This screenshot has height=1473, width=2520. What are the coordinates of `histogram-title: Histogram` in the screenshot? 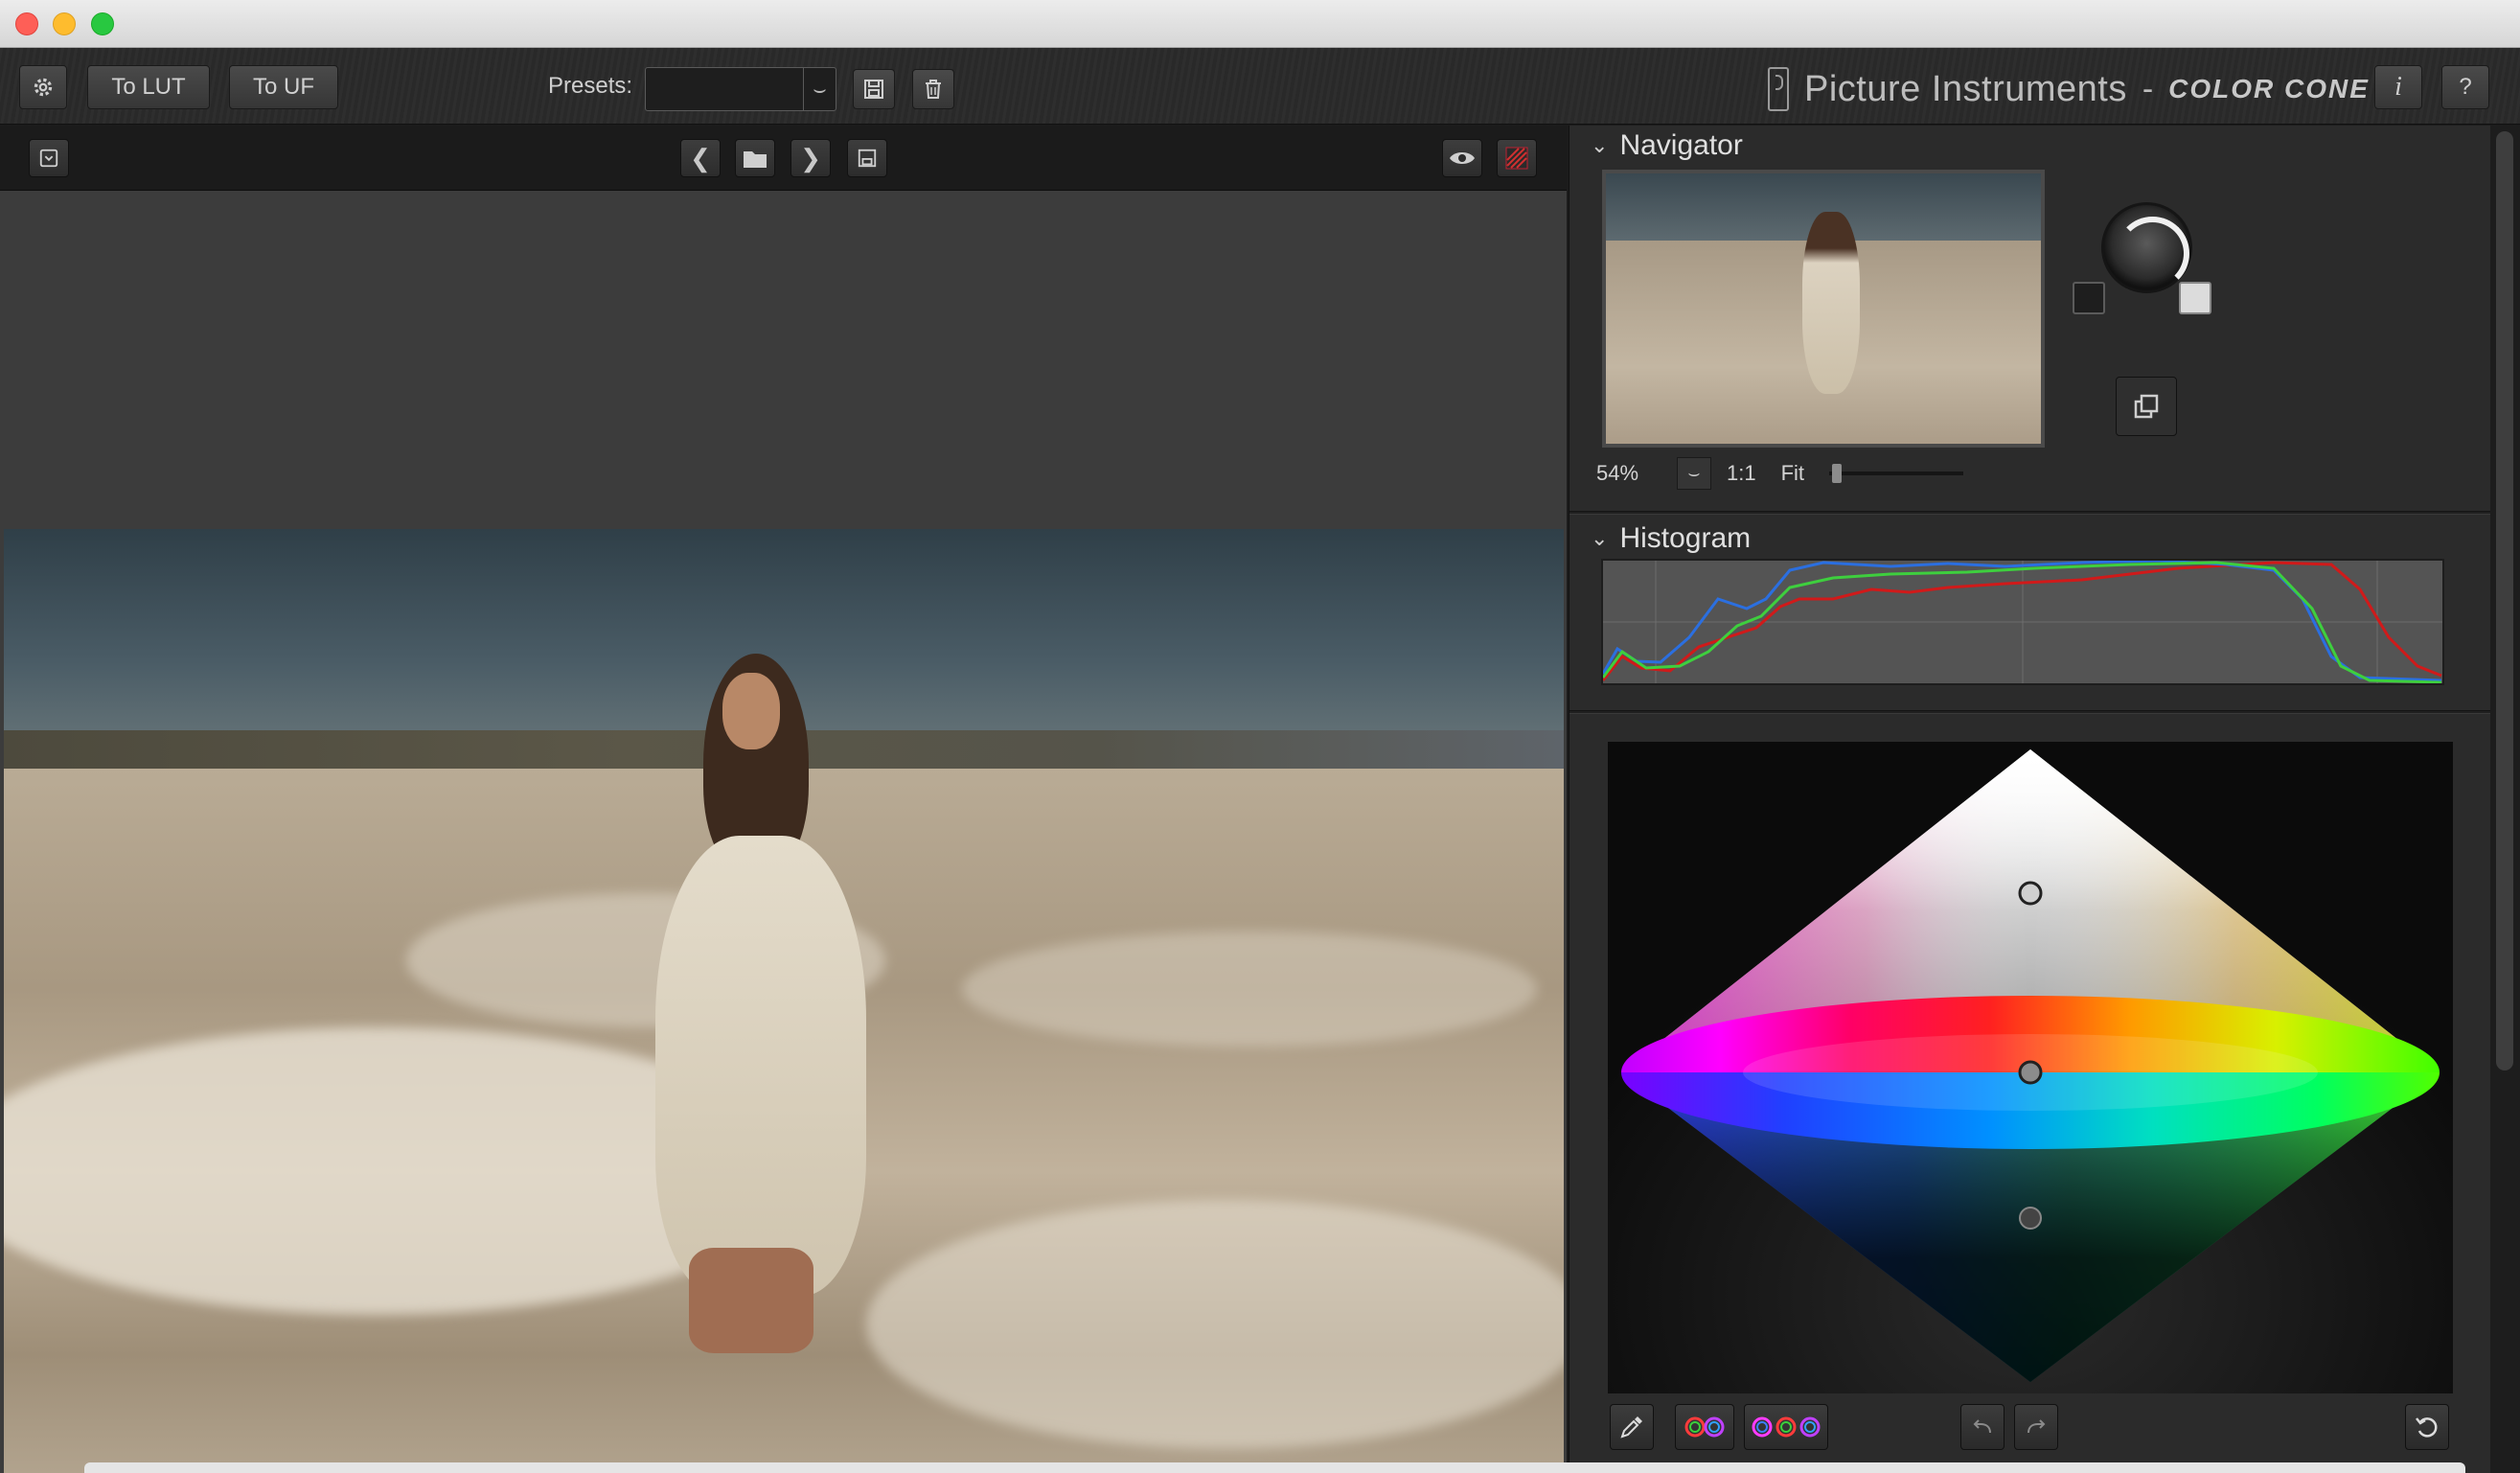 It's located at (1685, 538).